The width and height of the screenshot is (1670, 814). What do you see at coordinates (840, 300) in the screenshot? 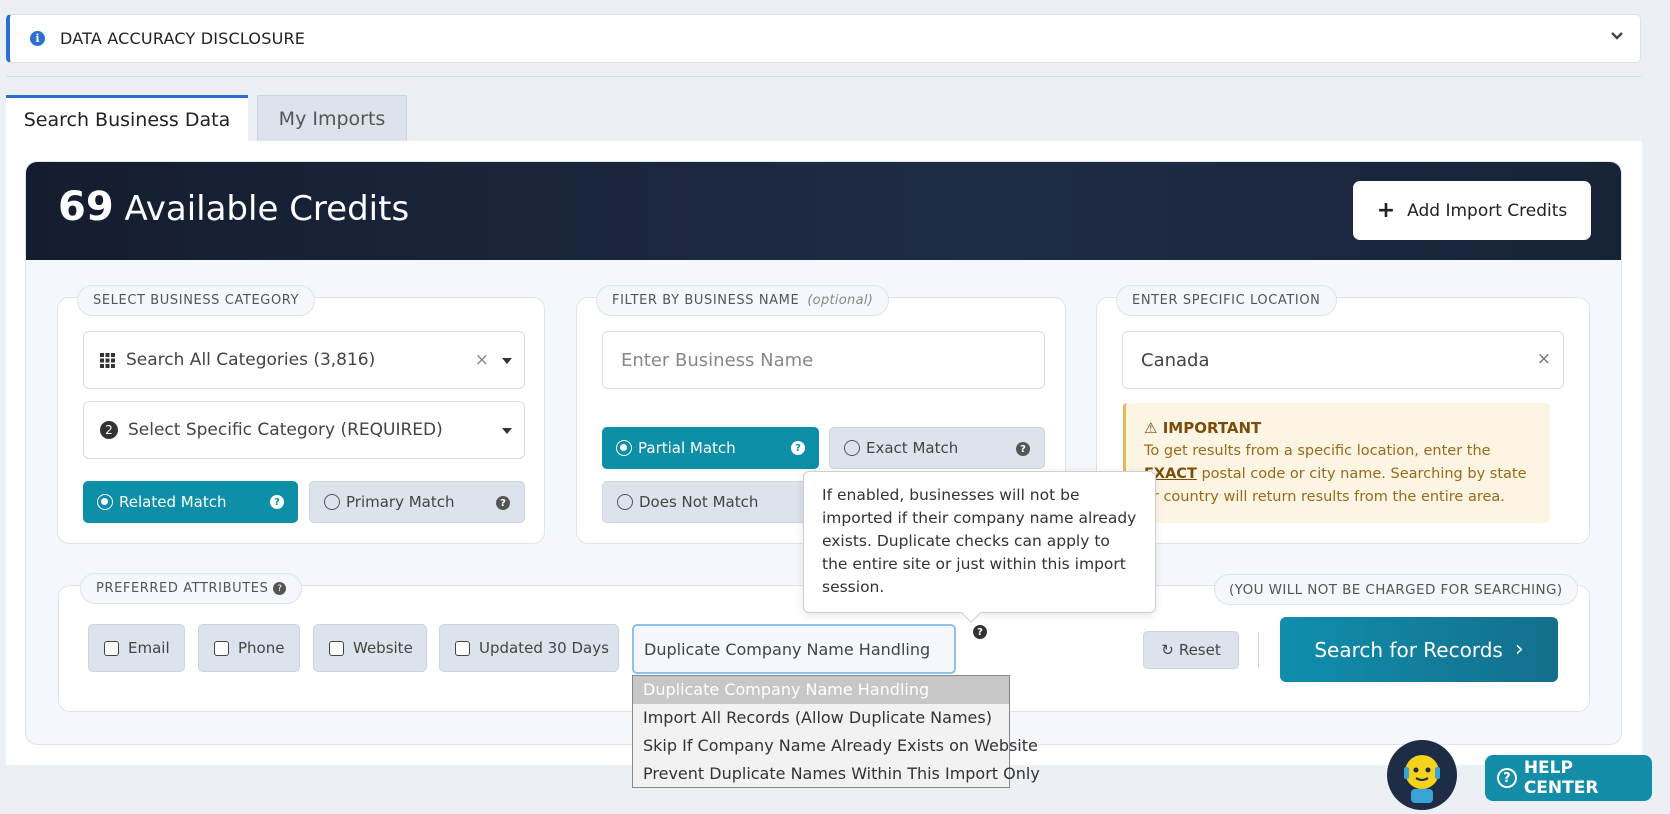
I see `optional-label: (optional)` at bounding box center [840, 300].